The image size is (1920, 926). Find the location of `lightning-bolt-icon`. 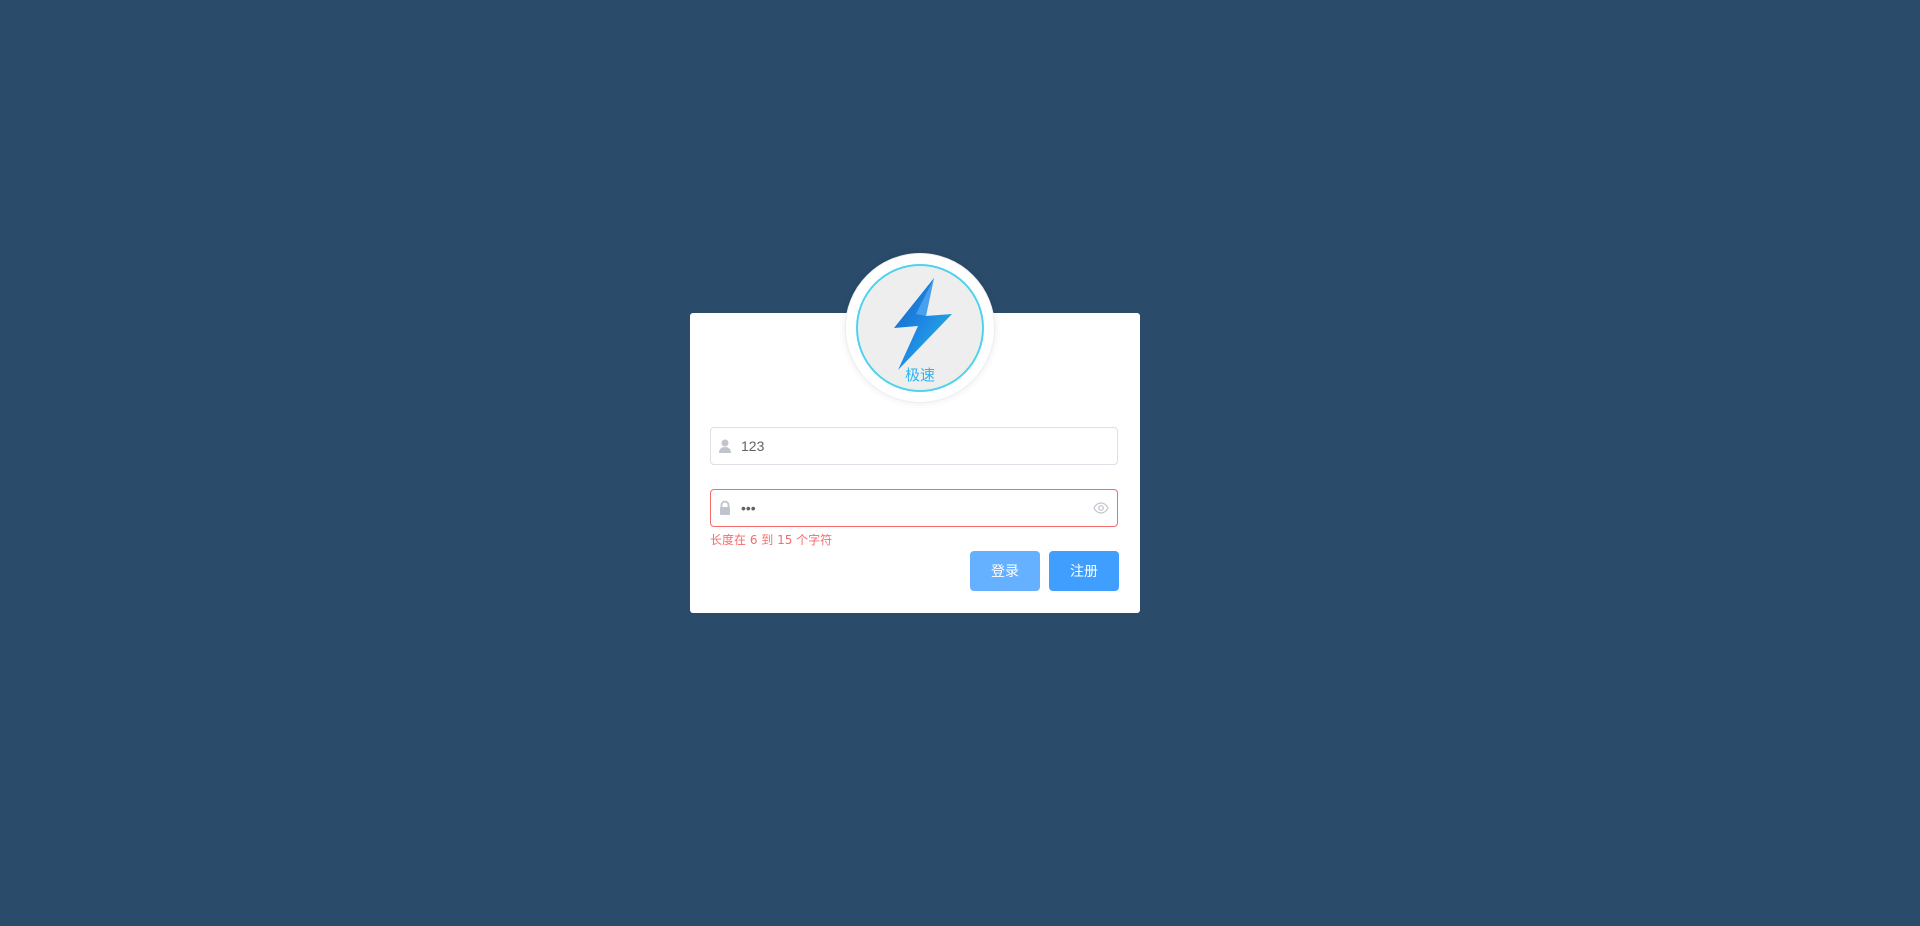

lightning-bolt-icon is located at coordinates (923, 324).